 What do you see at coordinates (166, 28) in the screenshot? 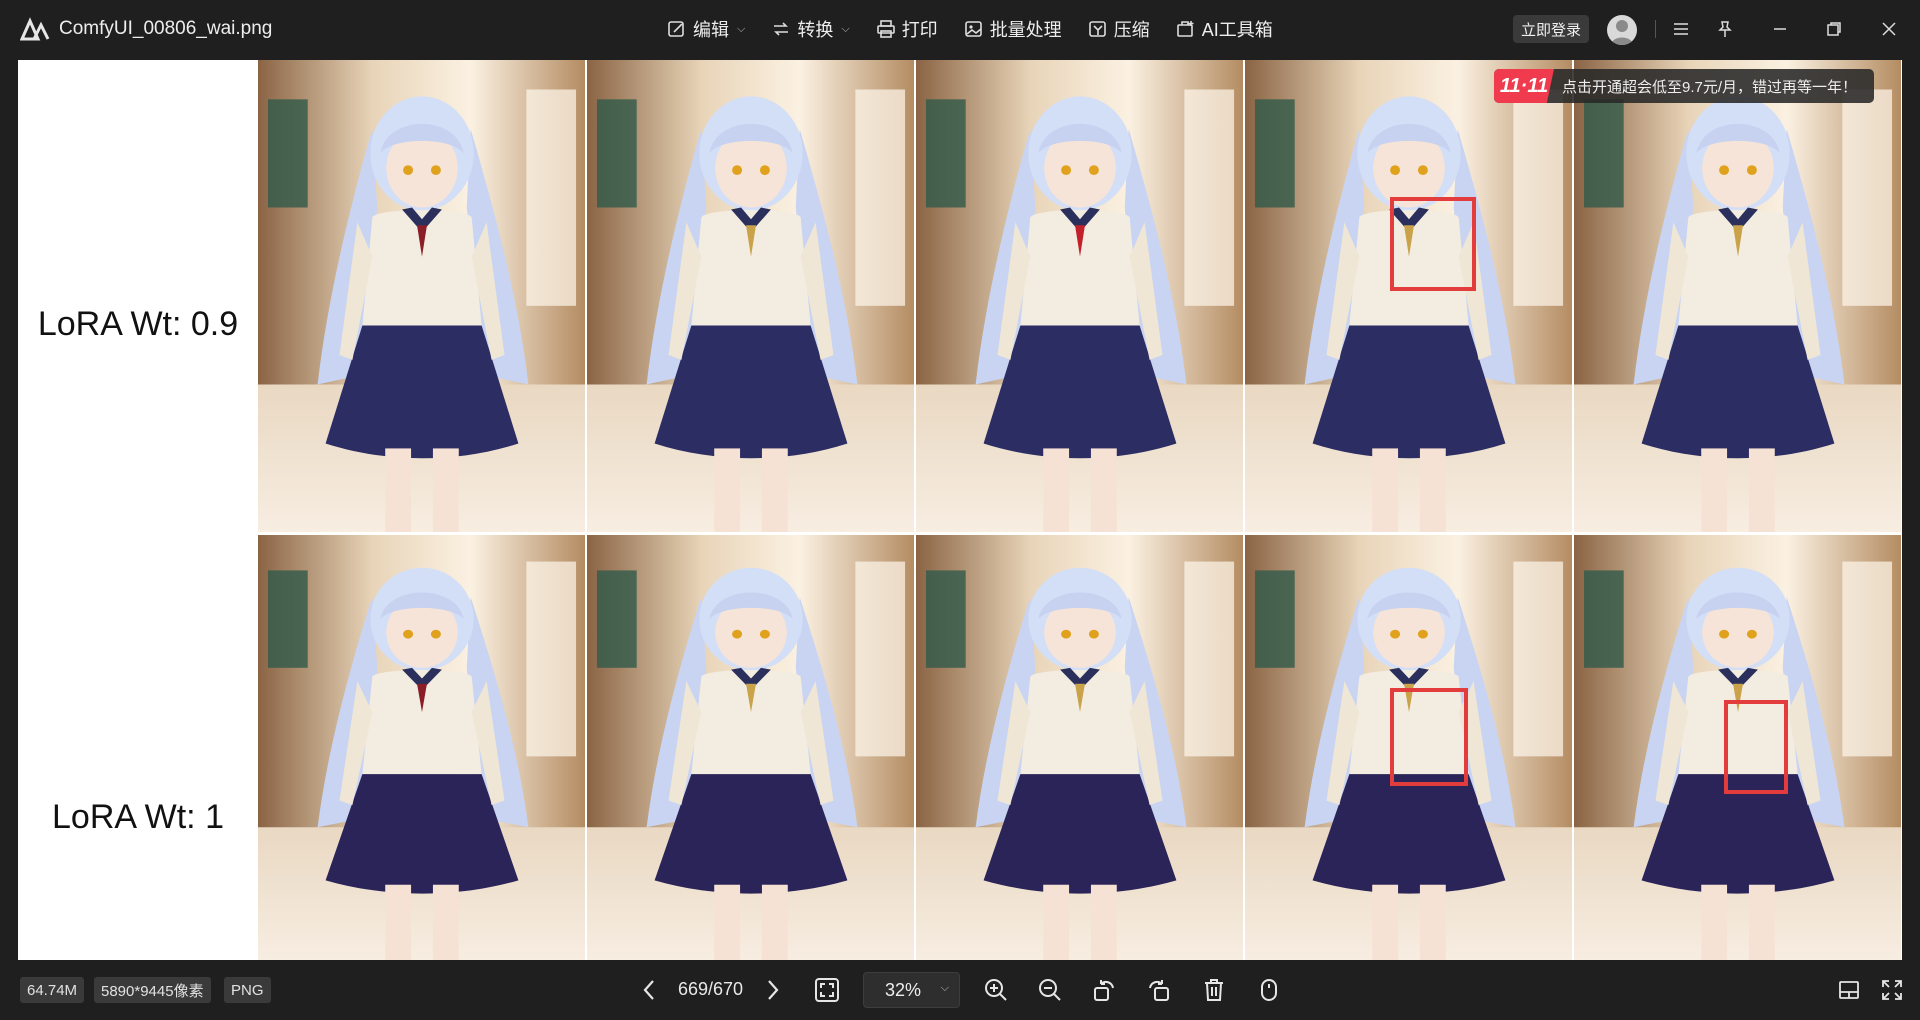
I see `file-name: ComfyUI_00806_wai.png` at bounding box center [166, 28].